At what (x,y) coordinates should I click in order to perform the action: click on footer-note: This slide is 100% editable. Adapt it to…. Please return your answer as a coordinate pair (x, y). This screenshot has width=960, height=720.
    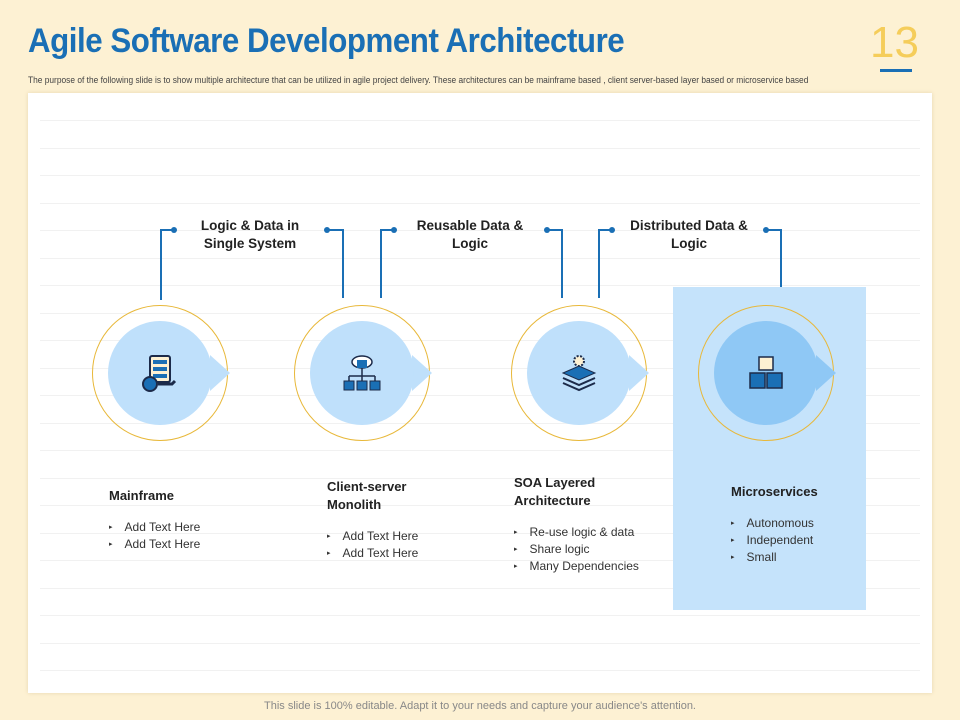
    Looking at the image, I should click on (480, 706).